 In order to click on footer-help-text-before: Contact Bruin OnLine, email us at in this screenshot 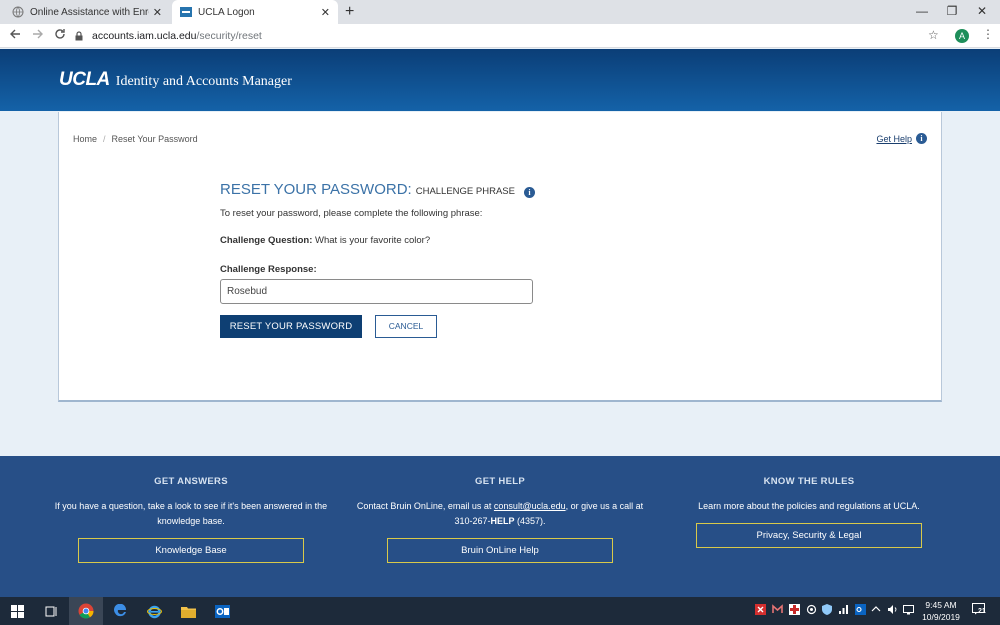, I will do `click(425, 506)`.